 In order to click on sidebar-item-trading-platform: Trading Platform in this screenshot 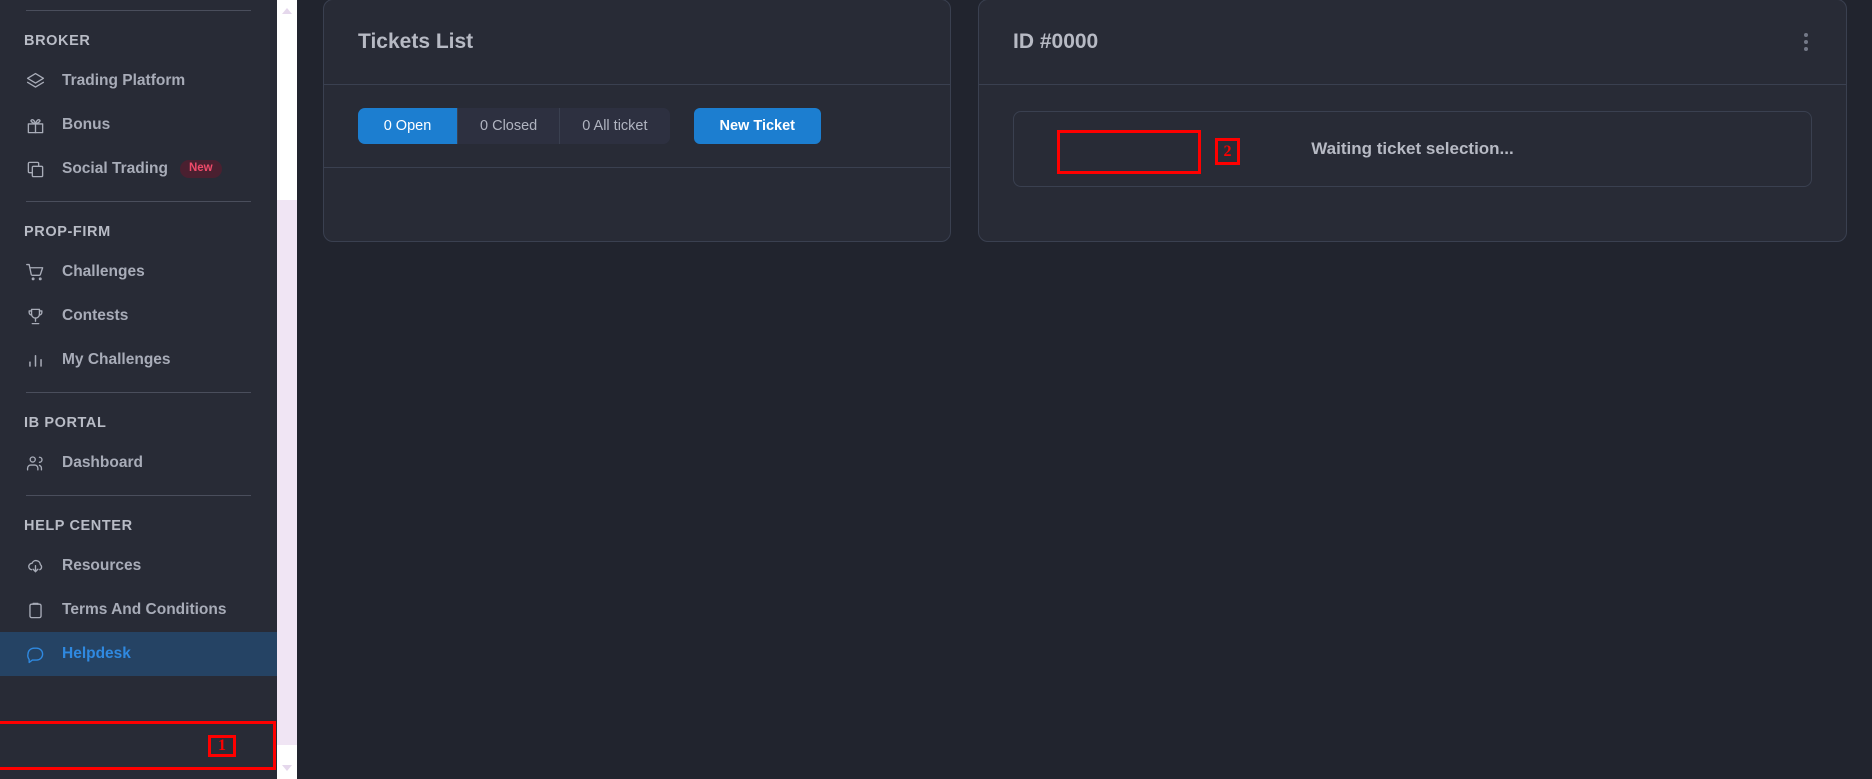, I will do `click(138, 81)`.